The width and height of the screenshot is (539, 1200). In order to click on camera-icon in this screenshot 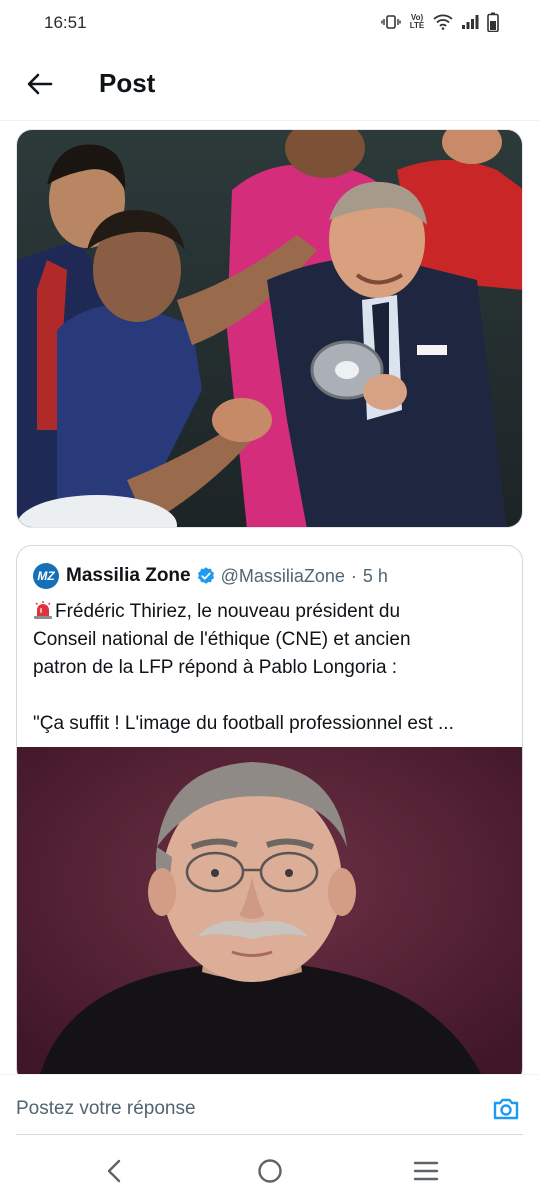, I will do `click(506, 1109)`.